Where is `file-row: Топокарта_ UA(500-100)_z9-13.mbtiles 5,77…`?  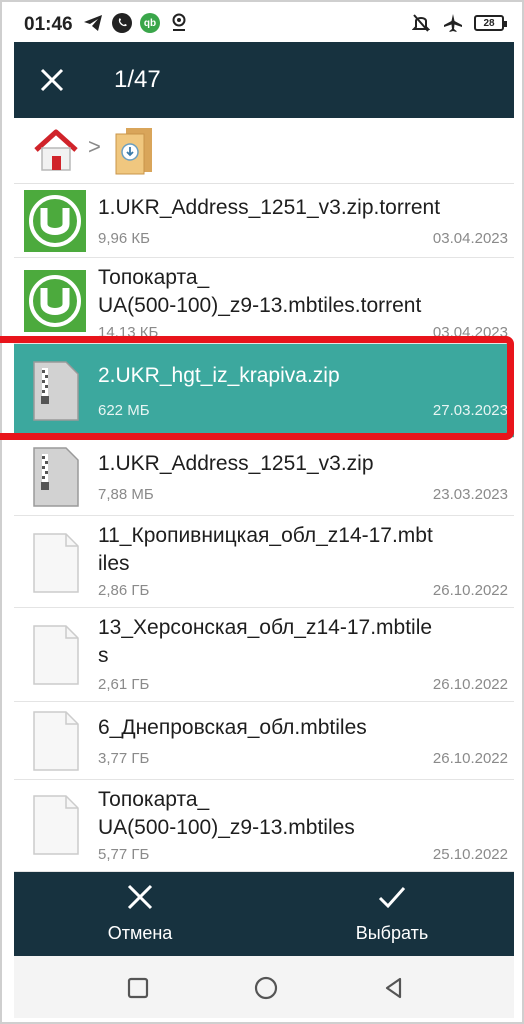 file-row: Топокарта_ UA(500-100)_z9-13.mbtiles 5,77… is located at coordinates (264, 826).